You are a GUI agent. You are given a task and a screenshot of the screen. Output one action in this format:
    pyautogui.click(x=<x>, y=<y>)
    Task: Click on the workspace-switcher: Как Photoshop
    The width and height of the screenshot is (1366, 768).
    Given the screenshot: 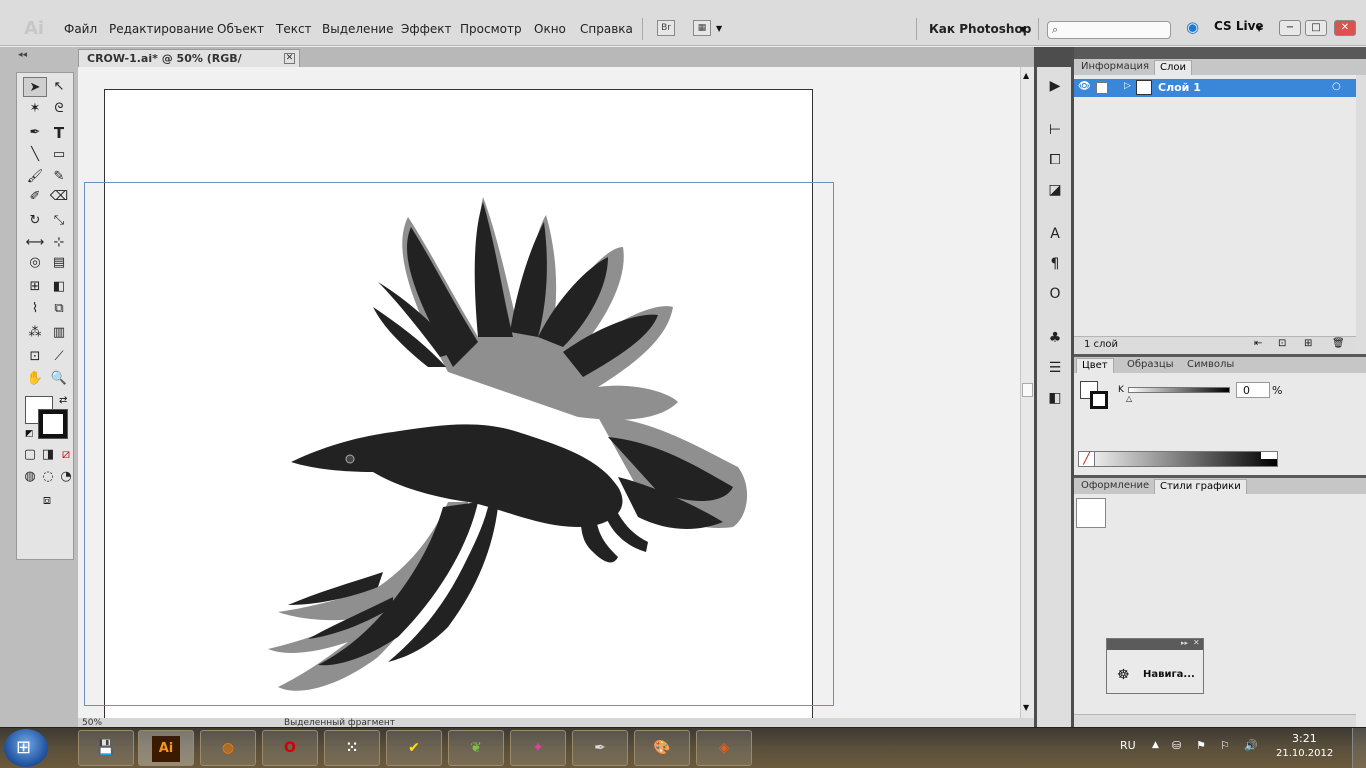 What is the action you would take?
    pyautogui.click(x=980, y=29)
    